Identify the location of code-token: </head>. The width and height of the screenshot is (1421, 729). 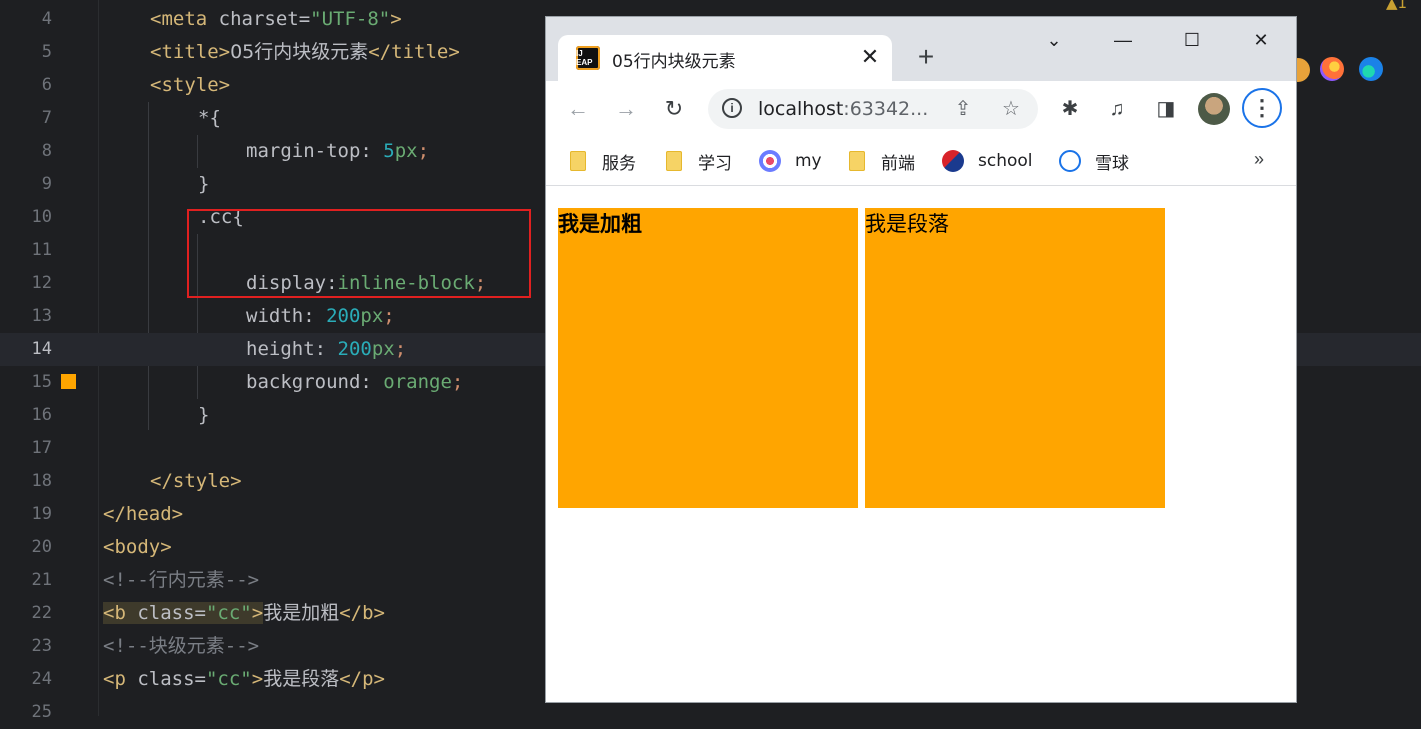
(143, 514).